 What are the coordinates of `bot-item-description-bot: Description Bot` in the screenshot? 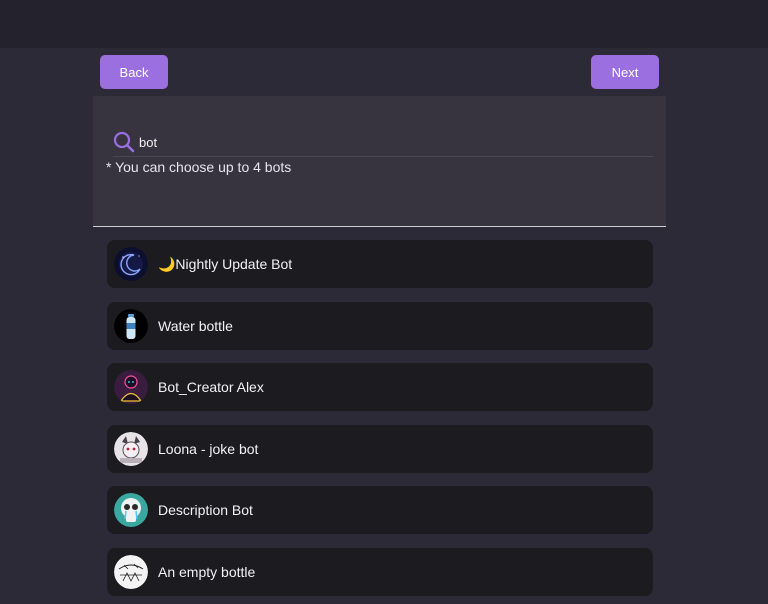 It's located at (380, 510).